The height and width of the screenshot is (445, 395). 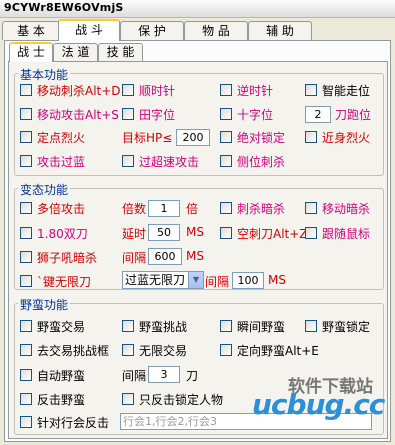 I want to click on remove-trade-box-checkbox, so click(x=26, y=350).